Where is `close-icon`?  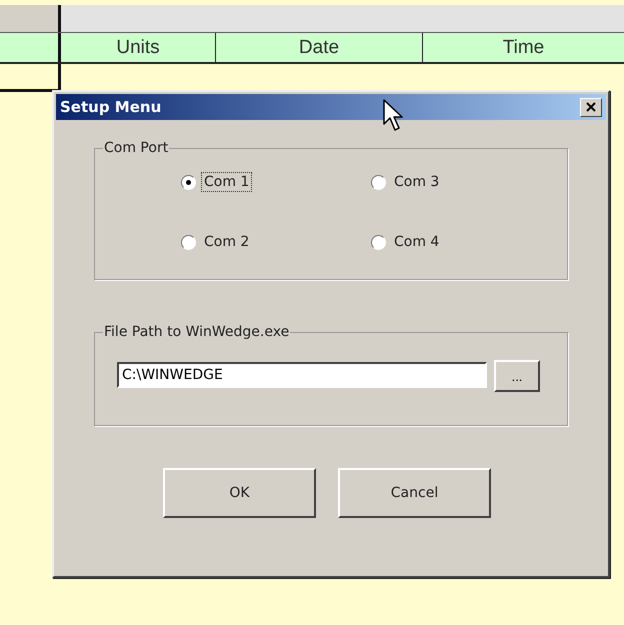 close-icon is located at coordinates (591, 107).